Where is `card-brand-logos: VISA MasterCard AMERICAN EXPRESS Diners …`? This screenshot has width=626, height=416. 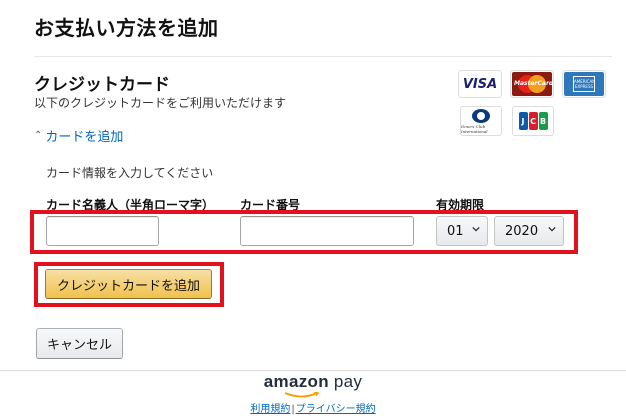
card-brand-logos: VISA MasterCard AMERICAN EXPRESS Diners … is located at coordinates (533, 103).